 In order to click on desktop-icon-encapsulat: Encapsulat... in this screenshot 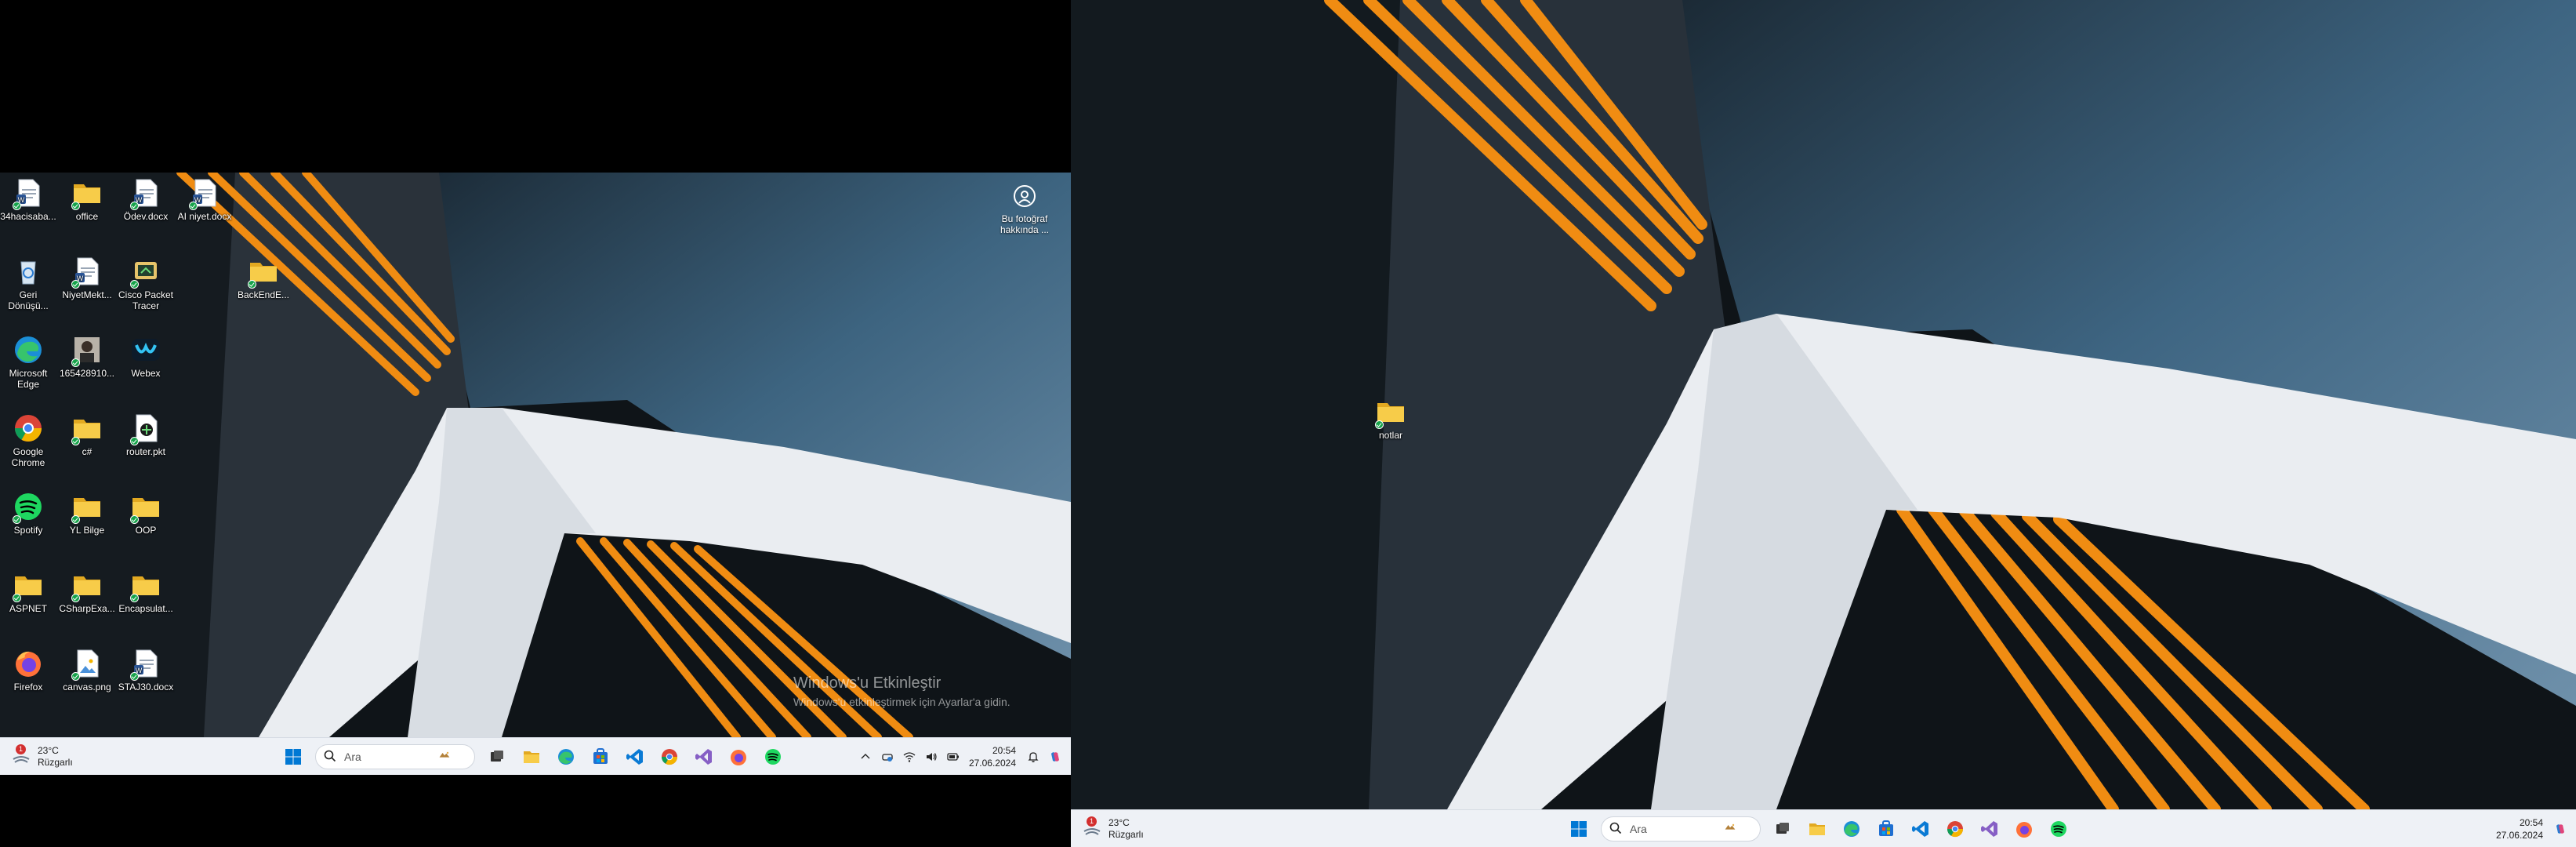, I will do `click(146, 591)`.